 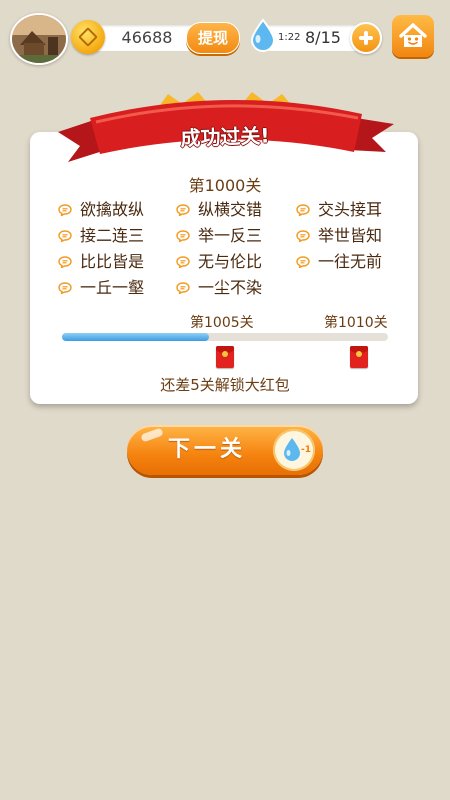 I want to click on next-level-button: 下一关 -1, so click(x=225, y=450).